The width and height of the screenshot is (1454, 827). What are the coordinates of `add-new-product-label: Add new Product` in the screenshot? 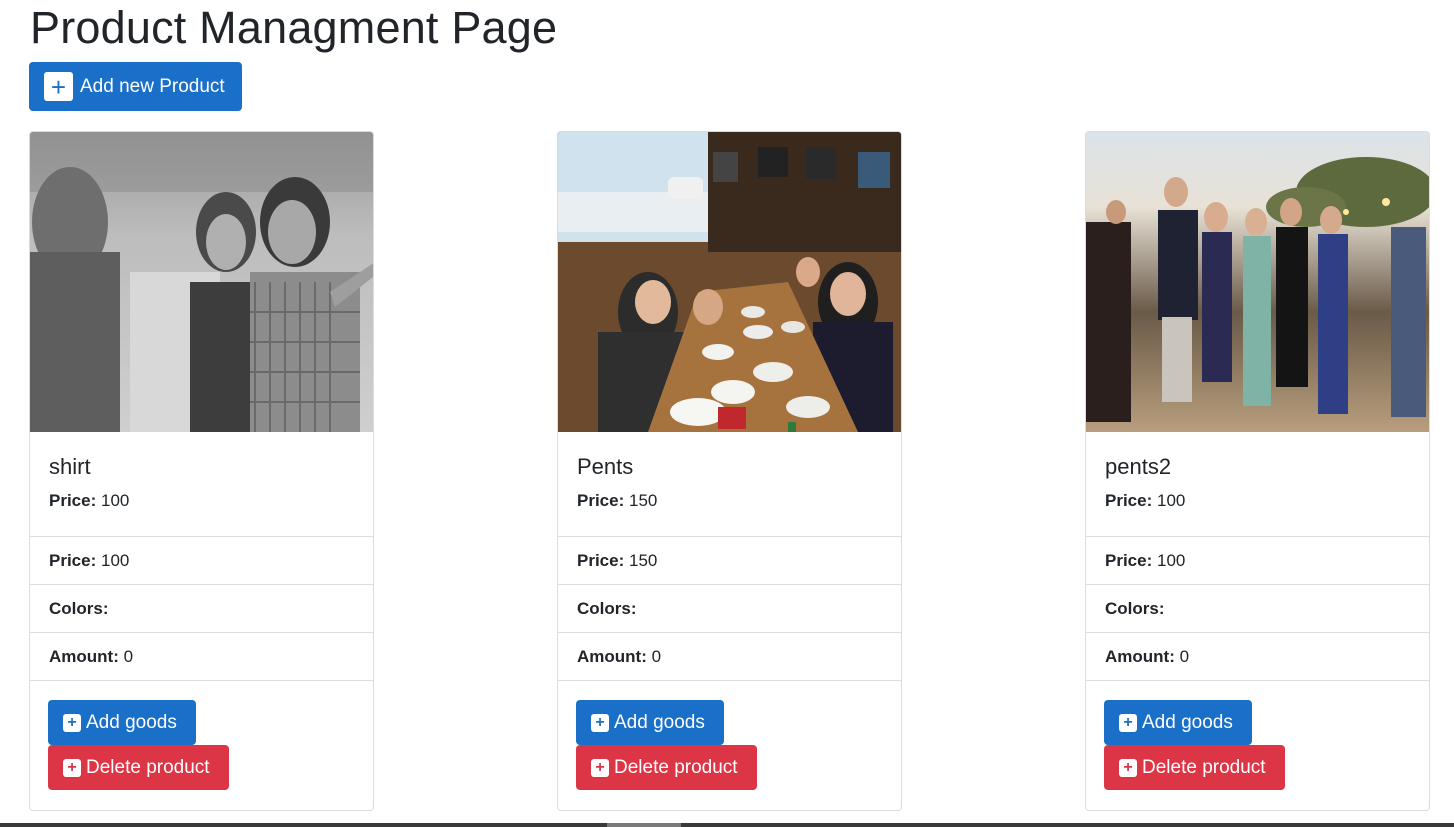 It's located at (152, 86).